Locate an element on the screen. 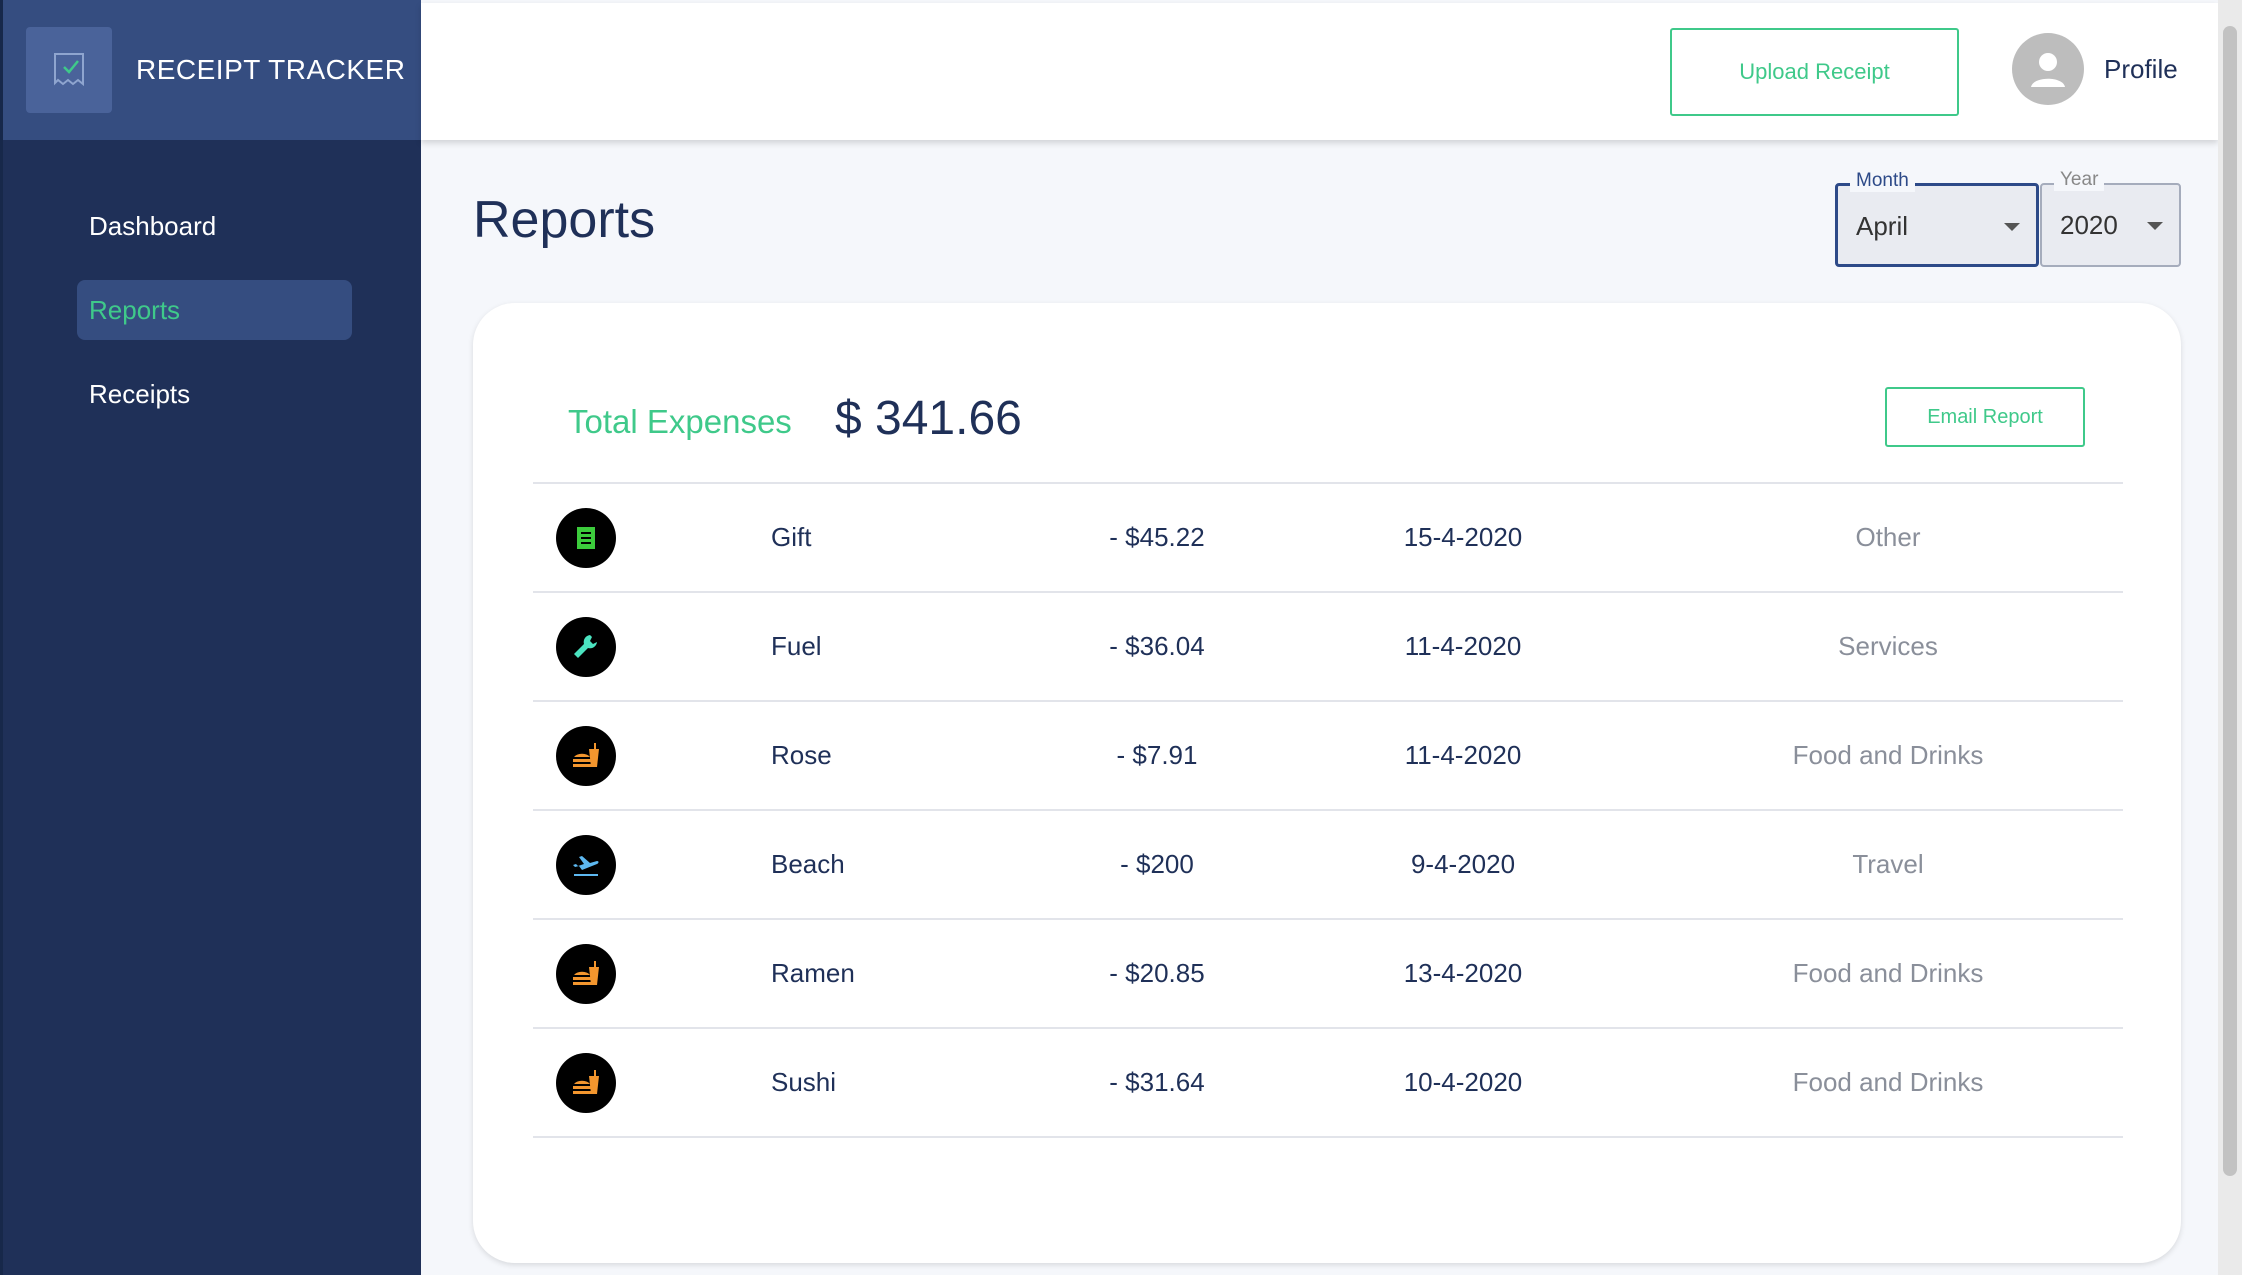  receipt-date: 15-4-2020 is located at coordinates (1463, 537).